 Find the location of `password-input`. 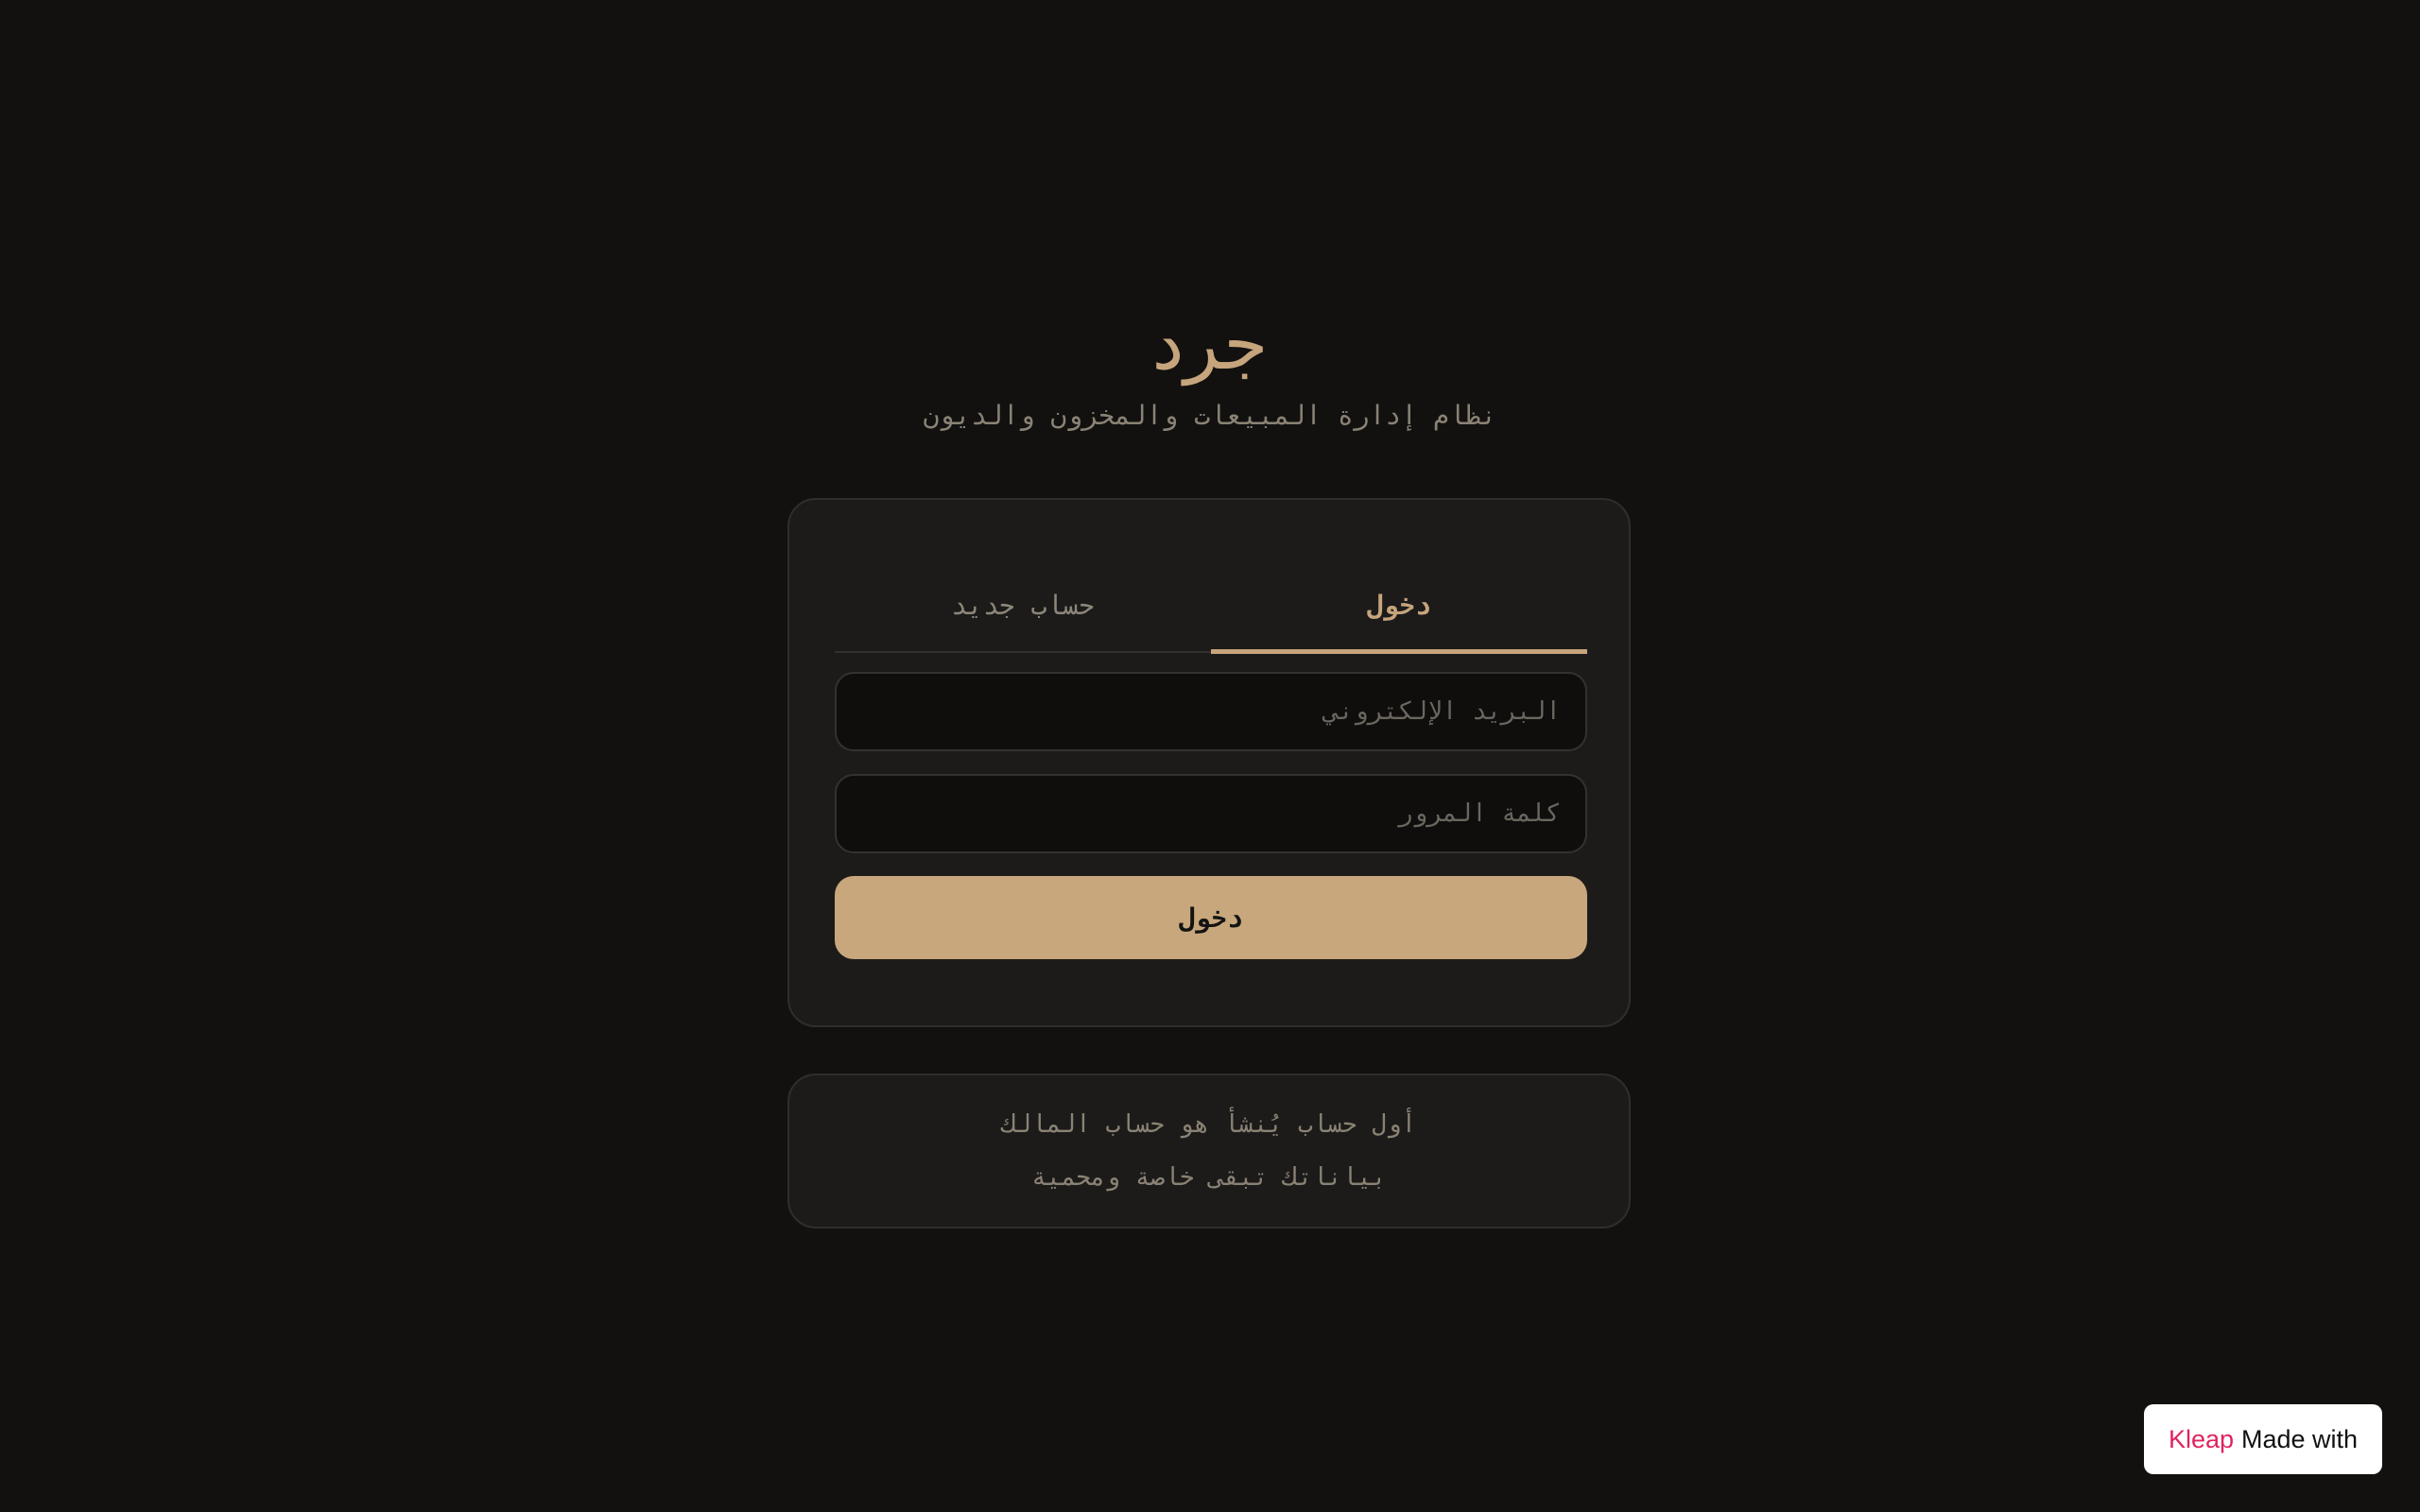

password-input is located at coordinates (1211, 813).